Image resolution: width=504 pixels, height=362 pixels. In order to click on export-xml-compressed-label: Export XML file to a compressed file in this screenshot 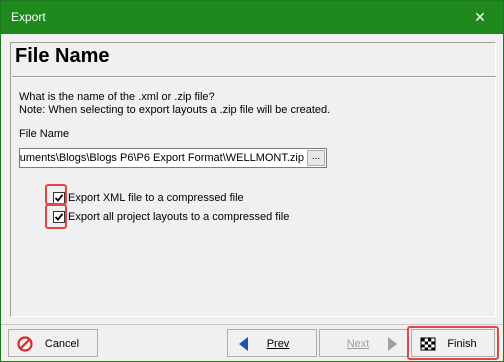, I will do `click(156, 198)`.